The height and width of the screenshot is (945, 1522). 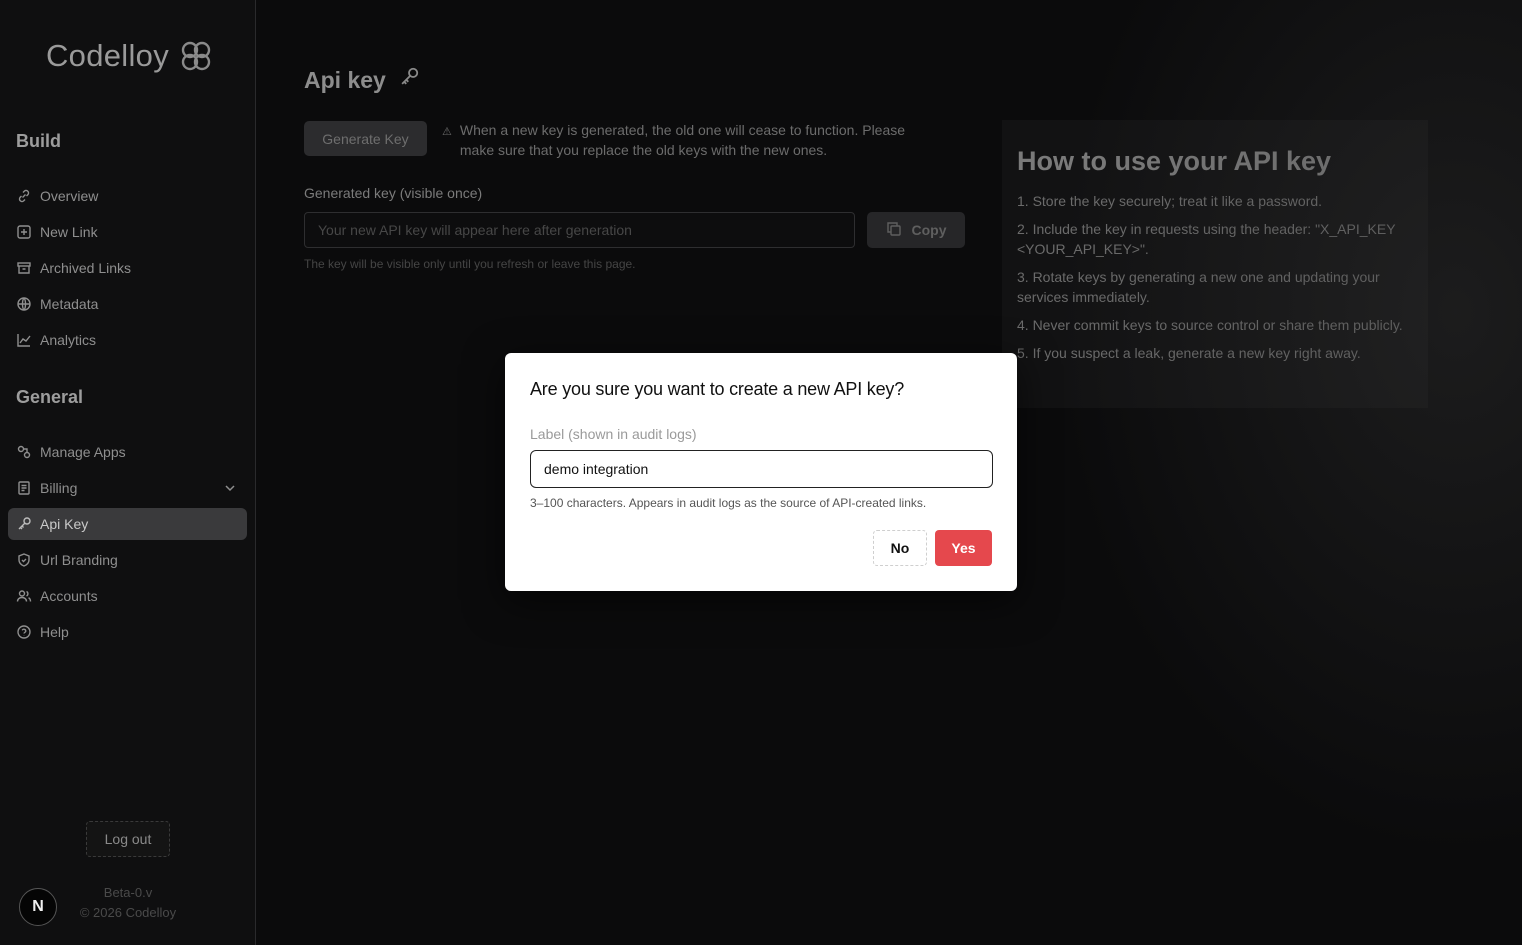 I want to click on yes-button: Yes, so click(x=963, y=548).